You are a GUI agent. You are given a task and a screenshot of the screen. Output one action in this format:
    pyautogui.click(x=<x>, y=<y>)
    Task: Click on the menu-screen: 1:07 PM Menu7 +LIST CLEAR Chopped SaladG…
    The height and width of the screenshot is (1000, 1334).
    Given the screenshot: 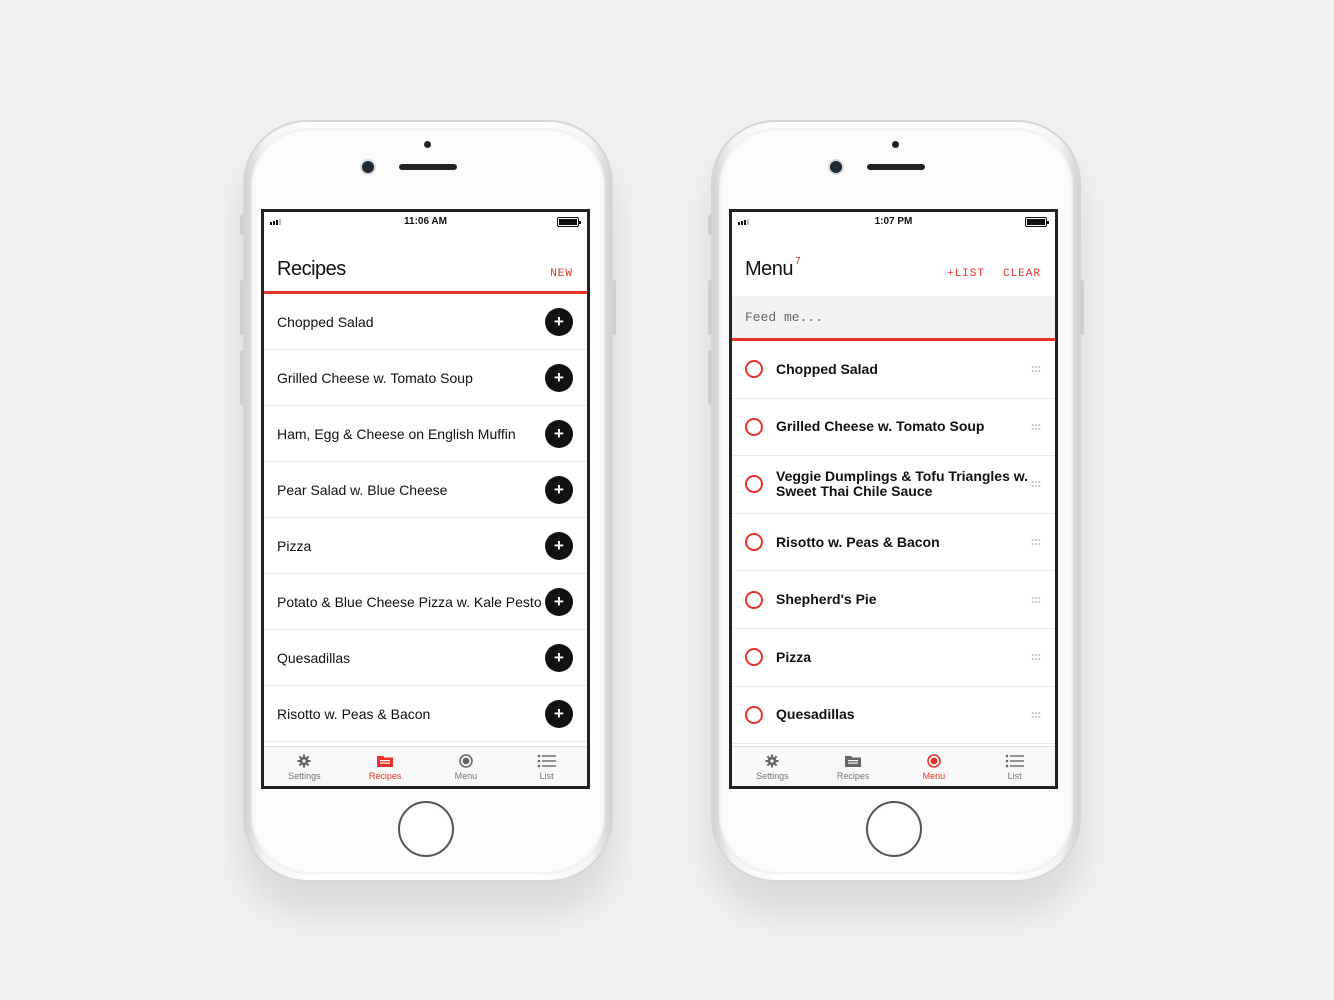 What is the action you would take?
    pyautogui.click(x=893, y=499)
    